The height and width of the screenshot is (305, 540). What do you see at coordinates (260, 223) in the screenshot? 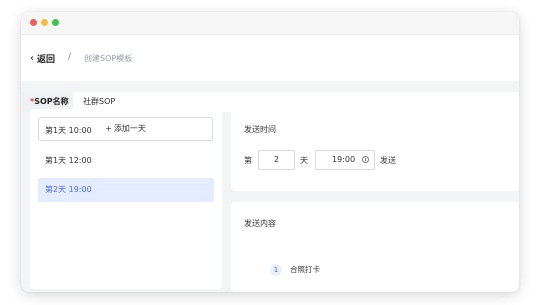
I see `send-content-title: 发送内容` at bounding box center [260, 223].